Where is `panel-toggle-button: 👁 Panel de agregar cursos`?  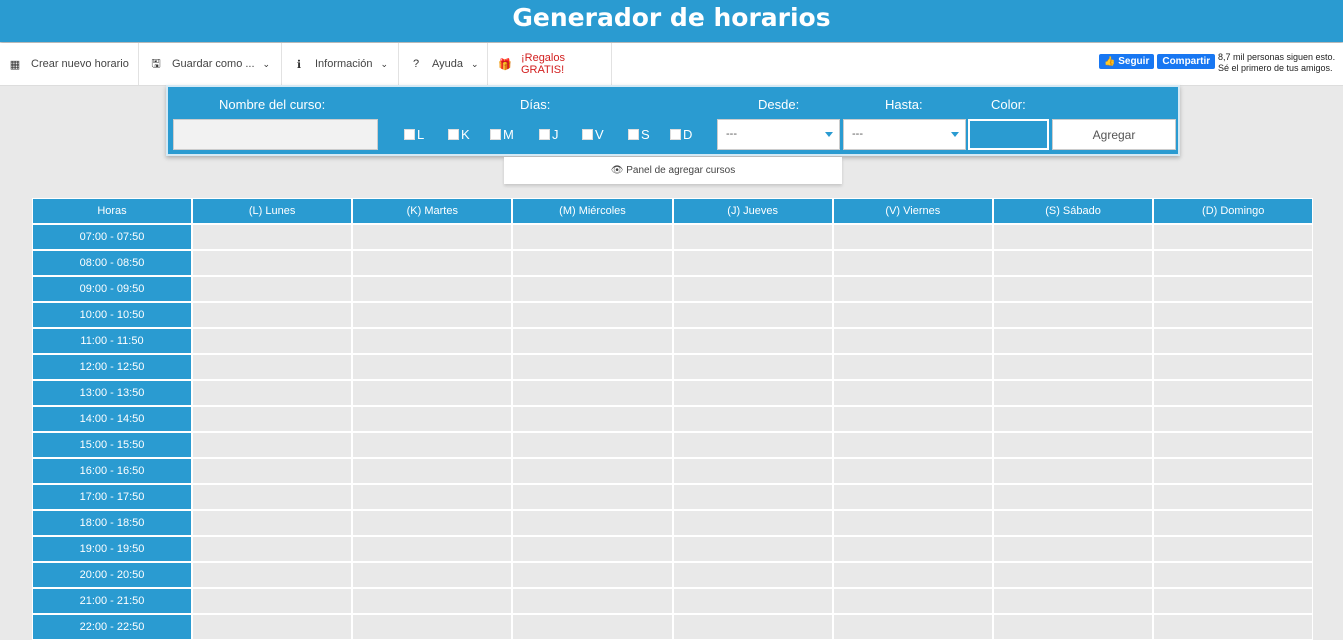 panel-toggle-button: 👁 Panel de agregar cursos is located at coordinates (673, 170).